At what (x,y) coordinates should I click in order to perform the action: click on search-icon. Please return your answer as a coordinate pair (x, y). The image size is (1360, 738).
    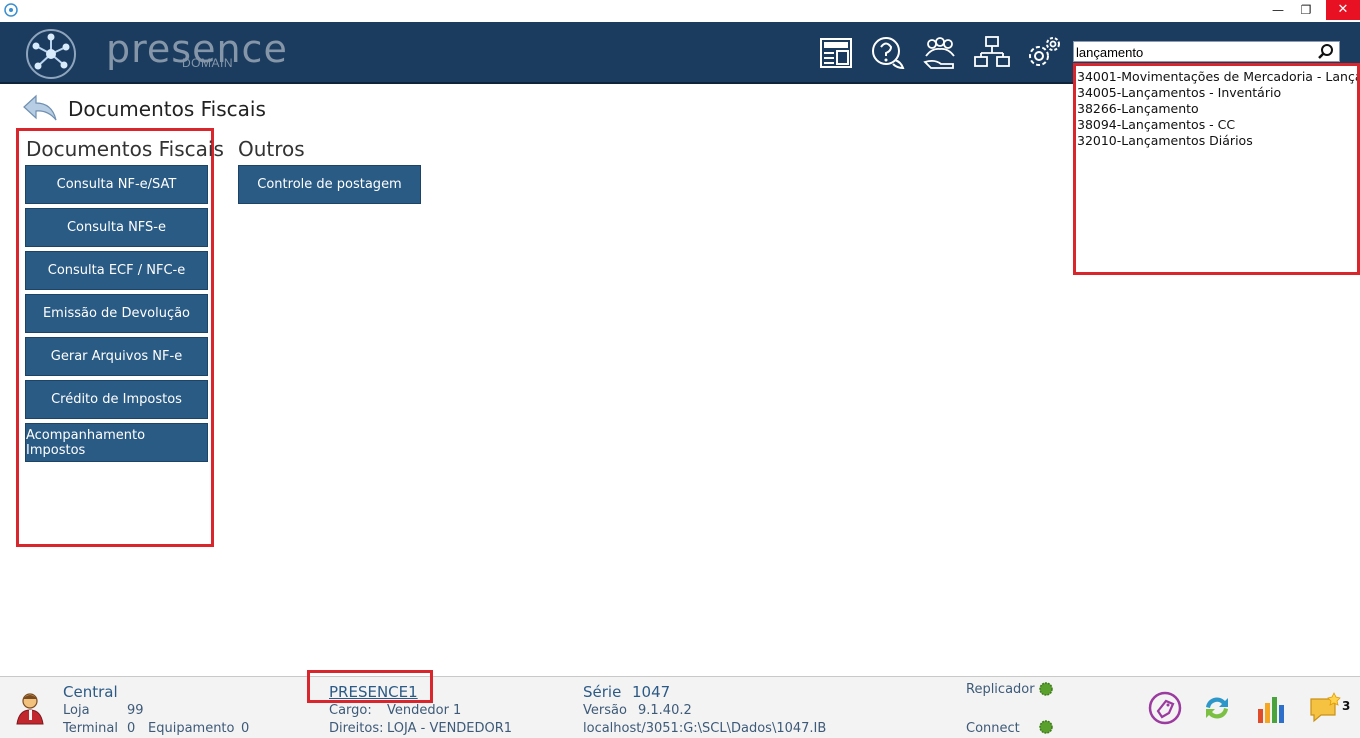
    Looking at the image, I should click on (1326, 52).